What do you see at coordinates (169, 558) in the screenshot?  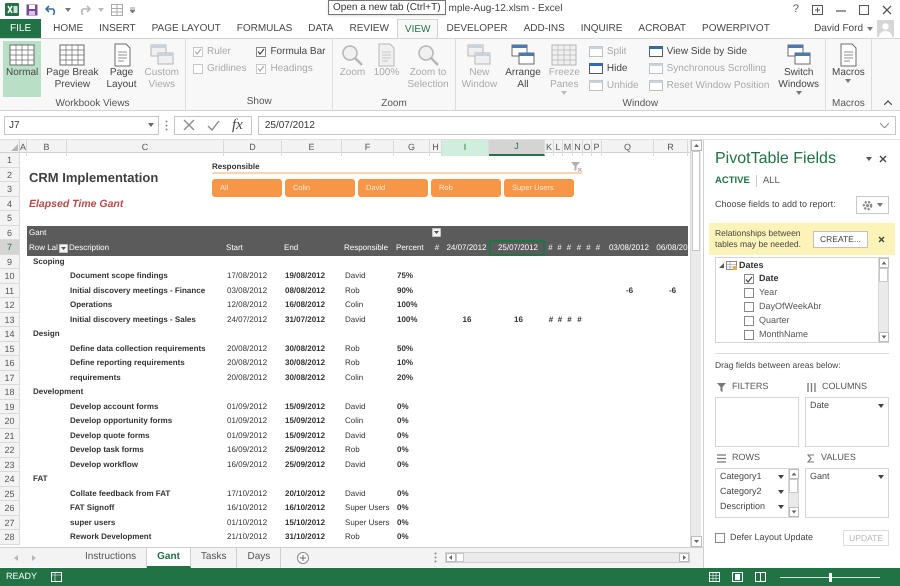 I see `sheet-tab: Gant` at bounding box center [169, 558].